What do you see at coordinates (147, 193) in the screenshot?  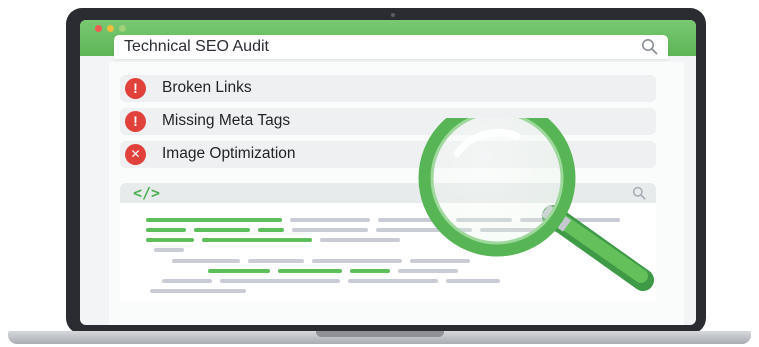 I see `code-tag-icon: </>` at bounding box center [147, 193].